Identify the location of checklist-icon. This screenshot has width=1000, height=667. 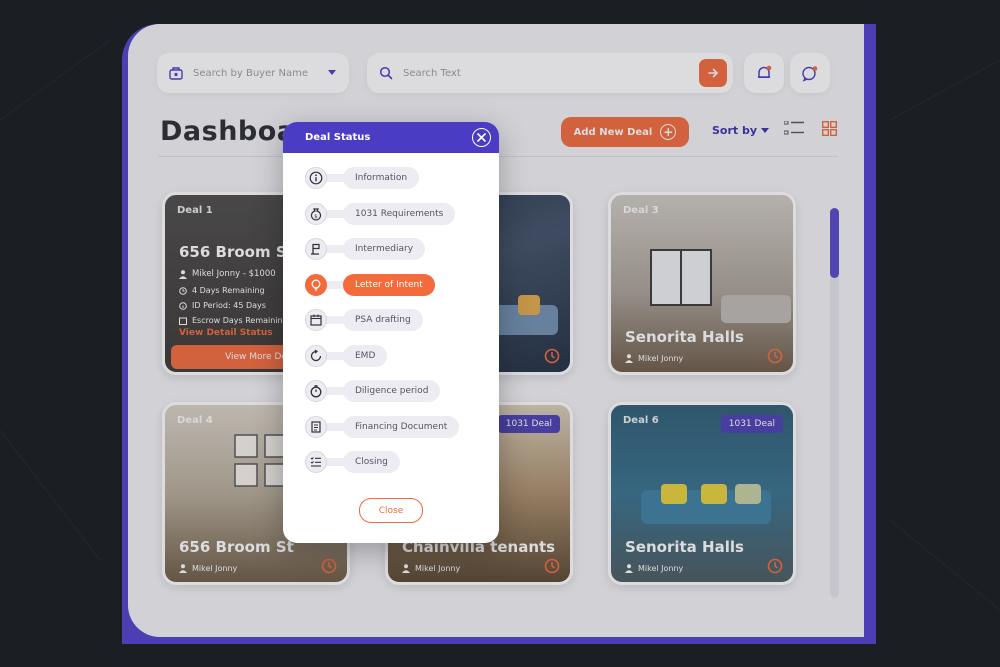
(316, 462).